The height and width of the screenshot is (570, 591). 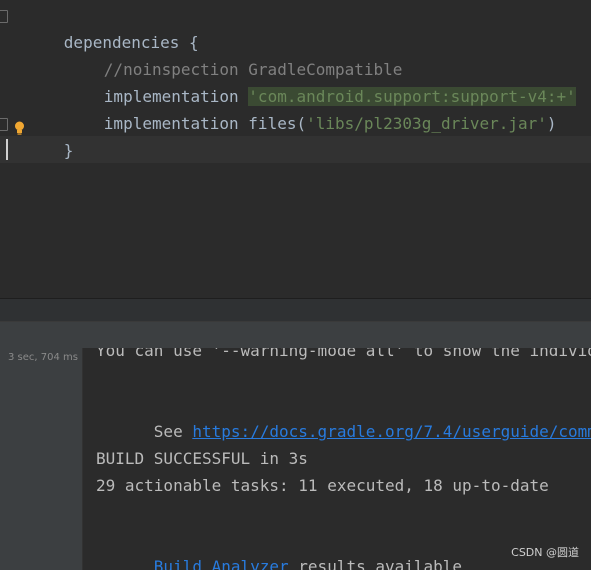 I want to click on files-call: files(, so click(x=277, y=123).